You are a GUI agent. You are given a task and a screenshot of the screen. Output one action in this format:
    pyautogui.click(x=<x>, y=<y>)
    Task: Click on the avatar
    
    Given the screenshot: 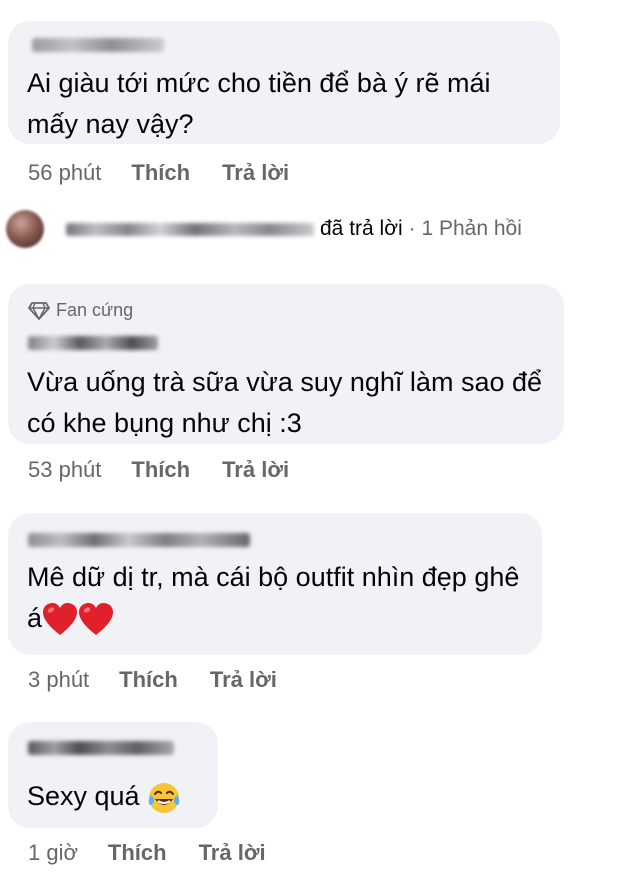 What is the action you would take?
    pyautogui.click(x=25, y=229)
    